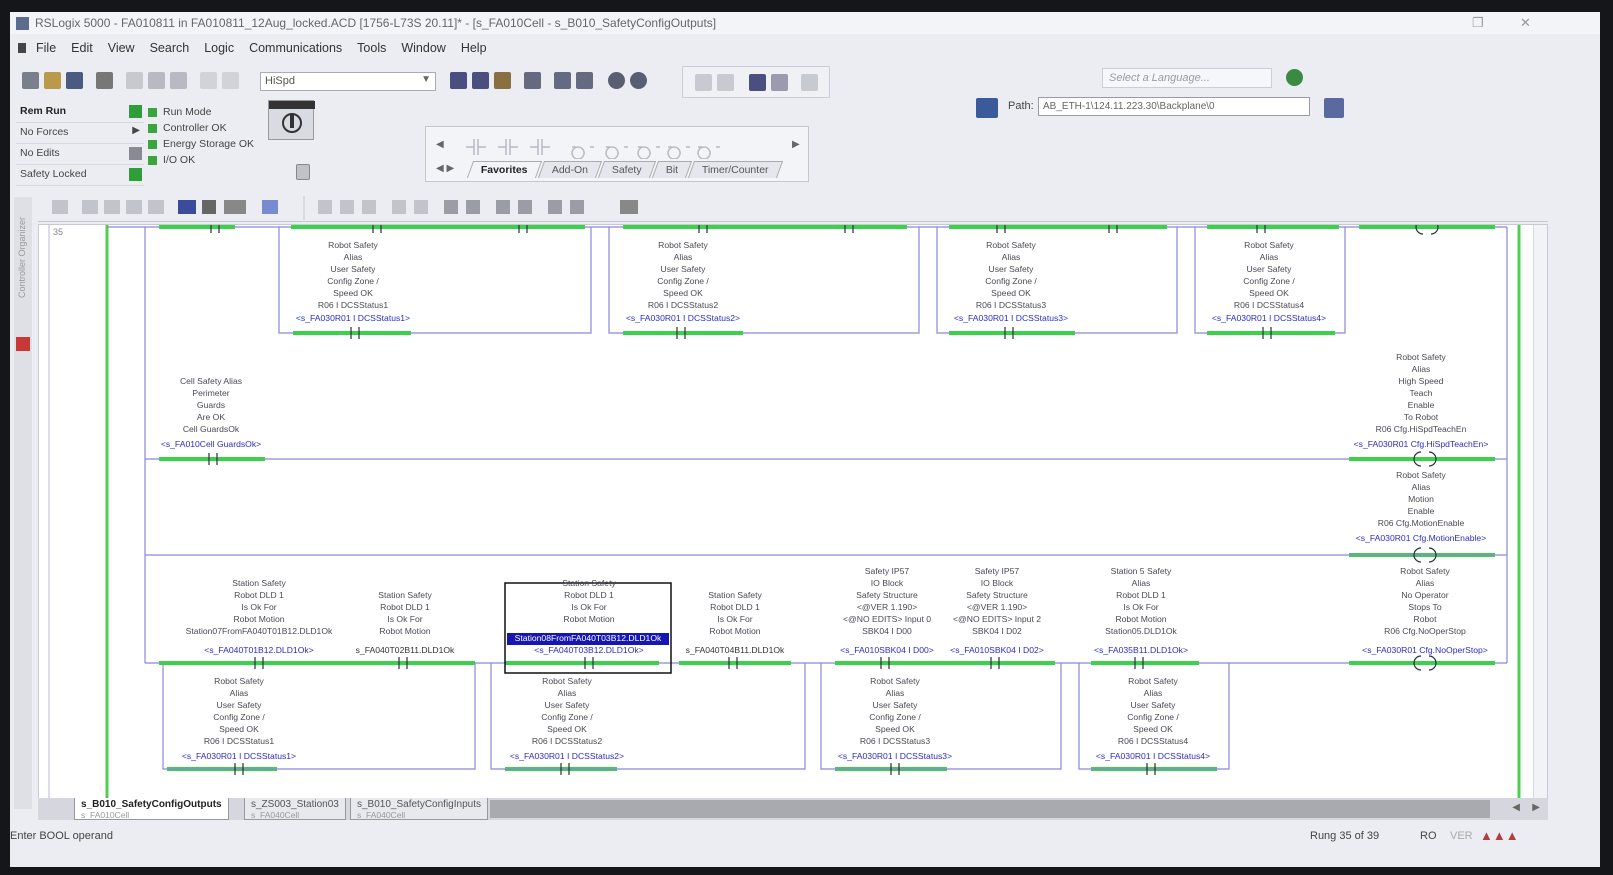 The height and width of the screenshot is (875, 1613). What do you see at coordinates (779, 82) in the screenshot?
I see `untest-edits-icon` at bounding box center [779, 82].